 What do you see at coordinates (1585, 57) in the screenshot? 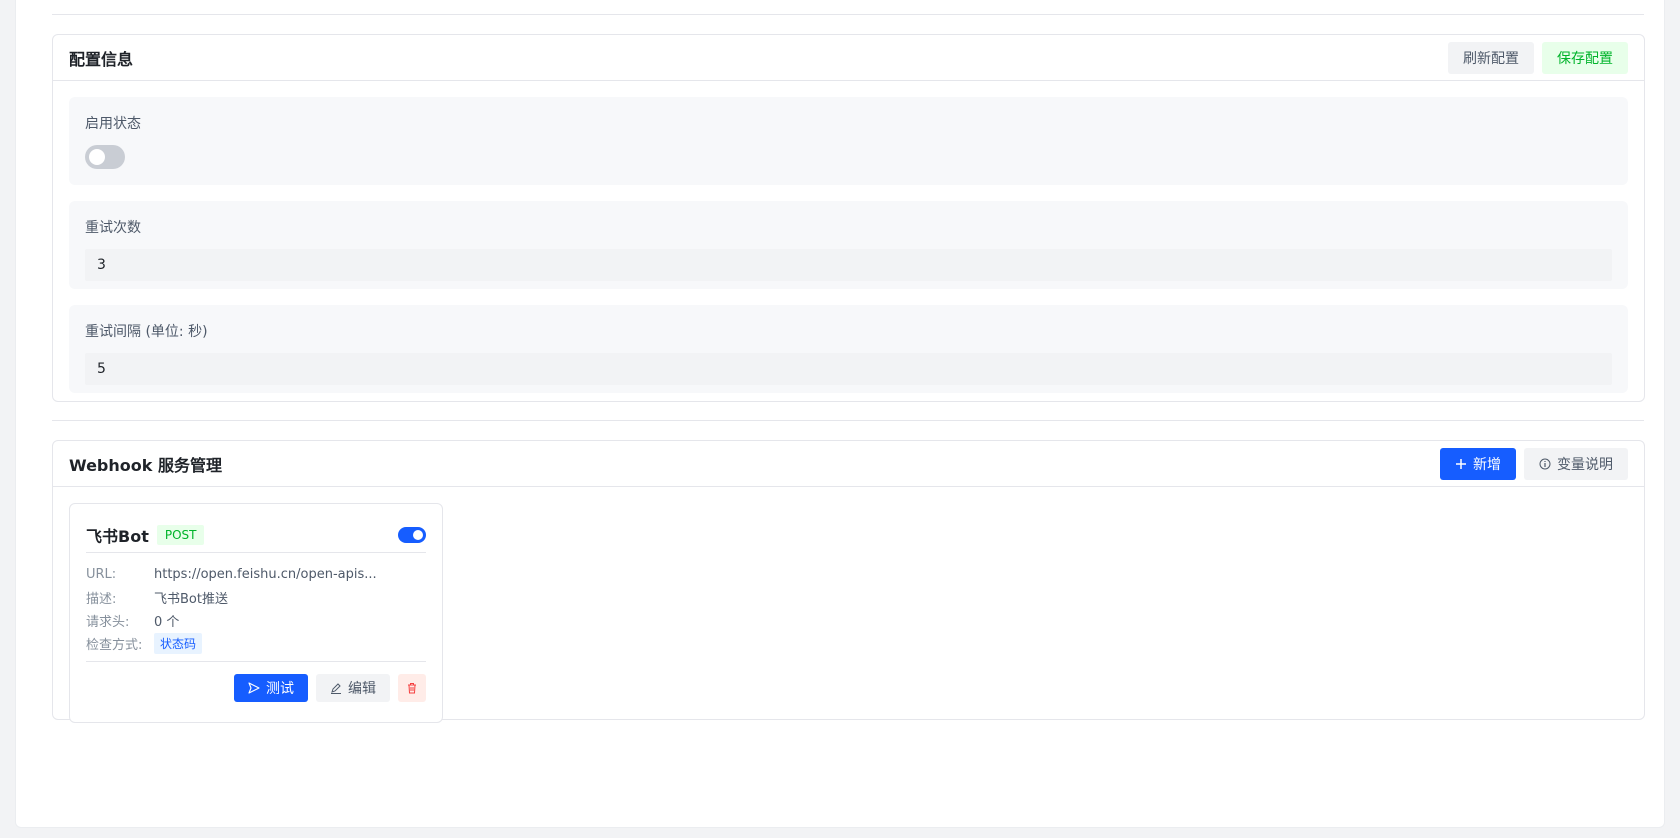
I see `save-config-button: 保存配置` at bounding box center [1585, 57].